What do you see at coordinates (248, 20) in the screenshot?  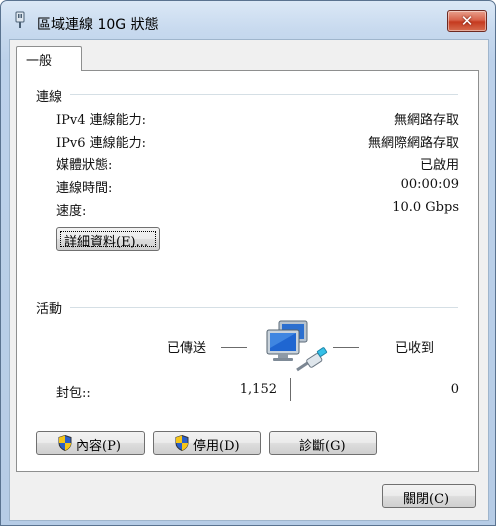 I see `title-bar: 區域連線 10G 狀態 ✕` at bounding box center [248, 20].